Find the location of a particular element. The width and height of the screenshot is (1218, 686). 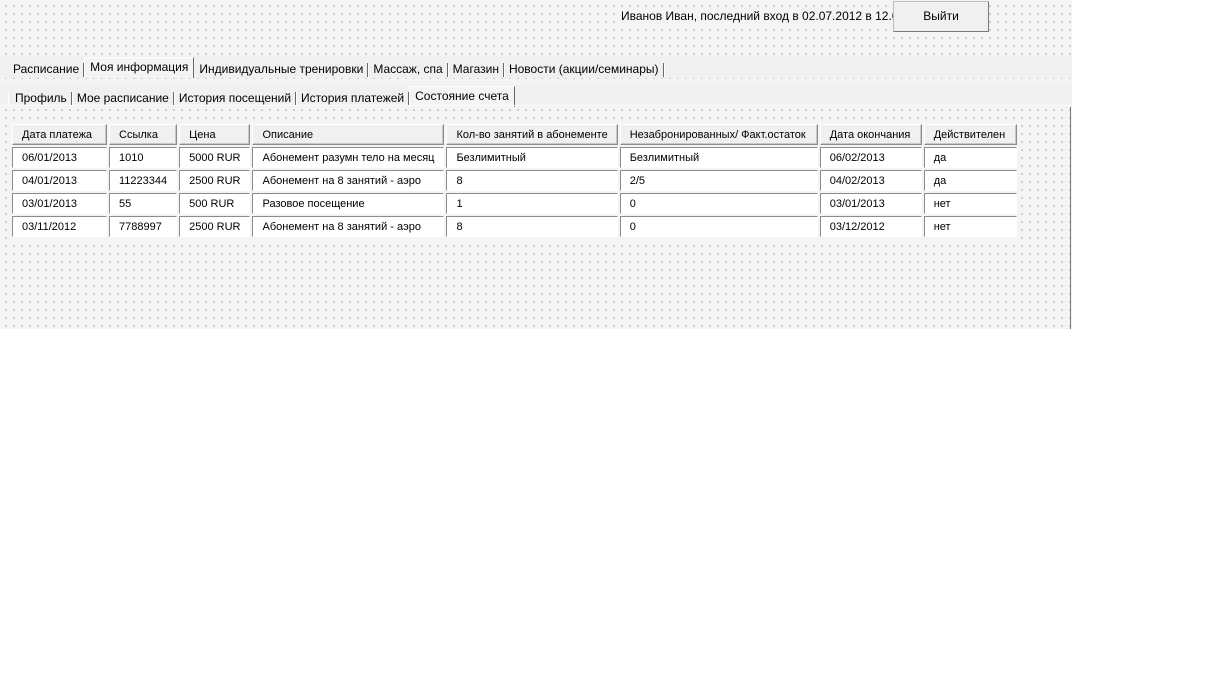

cell-end-date: 06/02/2013 is located at coordinates (870, 157).